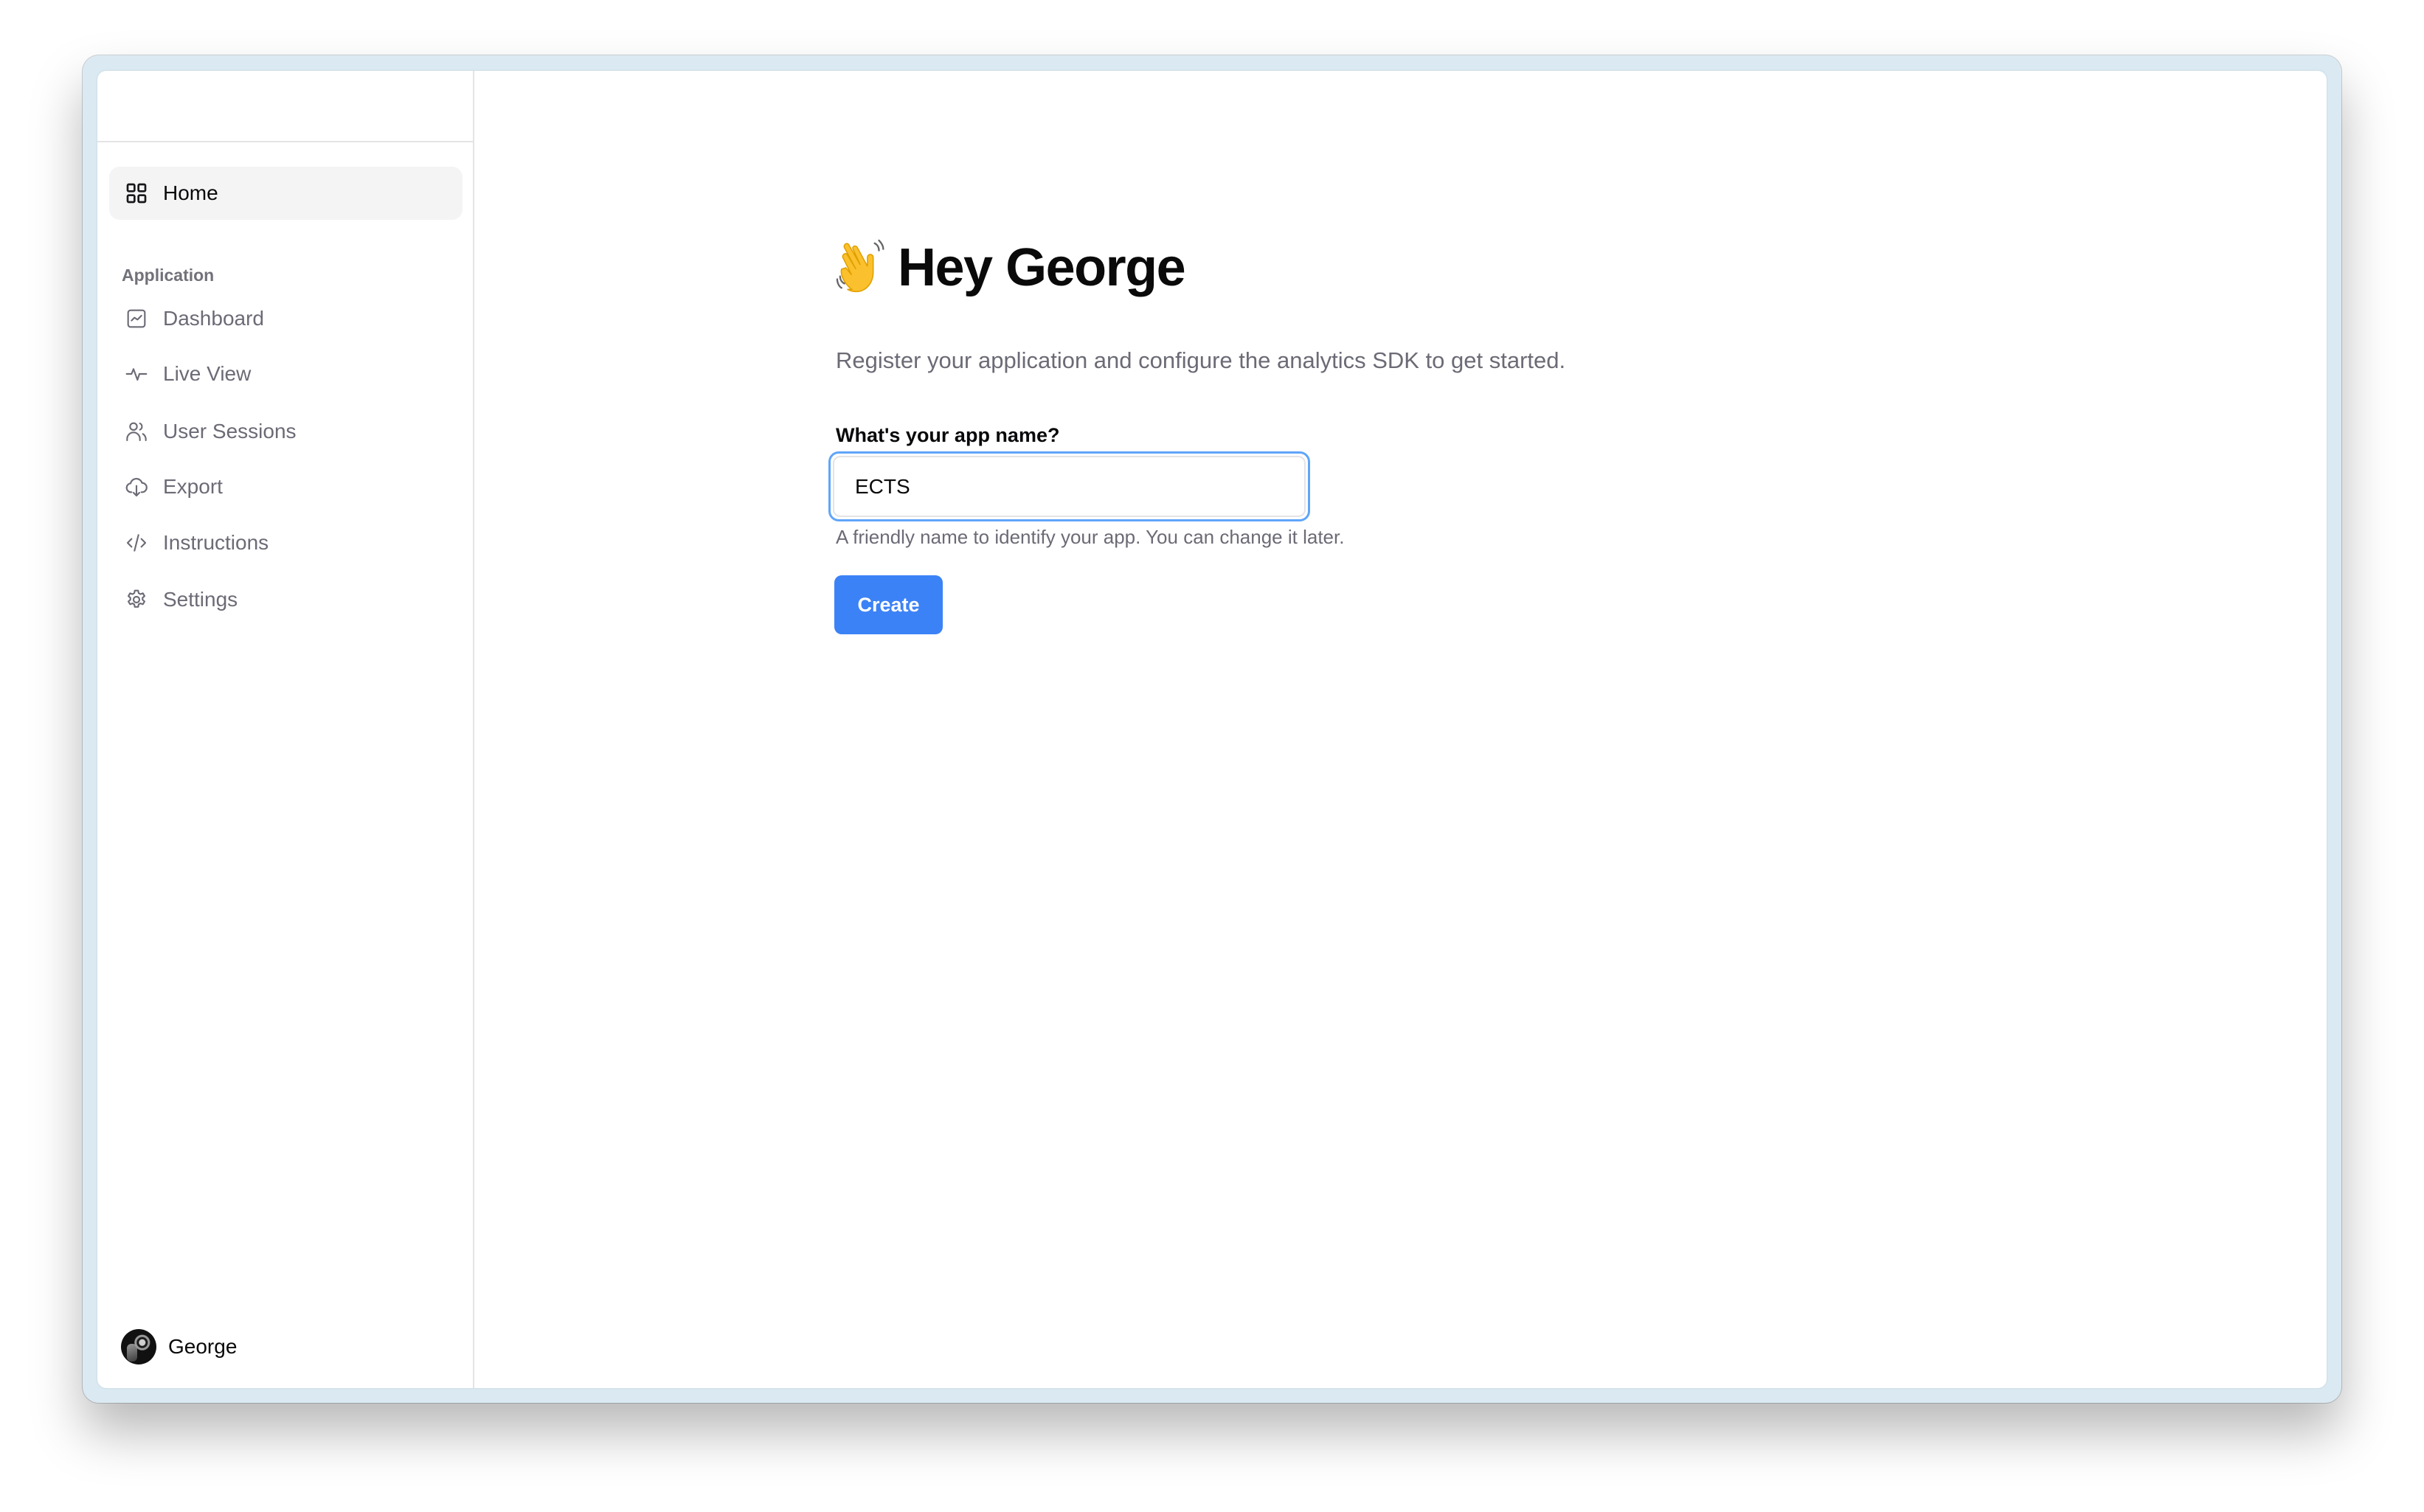  Describe the element at coordinates (138, 1346) in the screenshot. I see `avatar` at that location.